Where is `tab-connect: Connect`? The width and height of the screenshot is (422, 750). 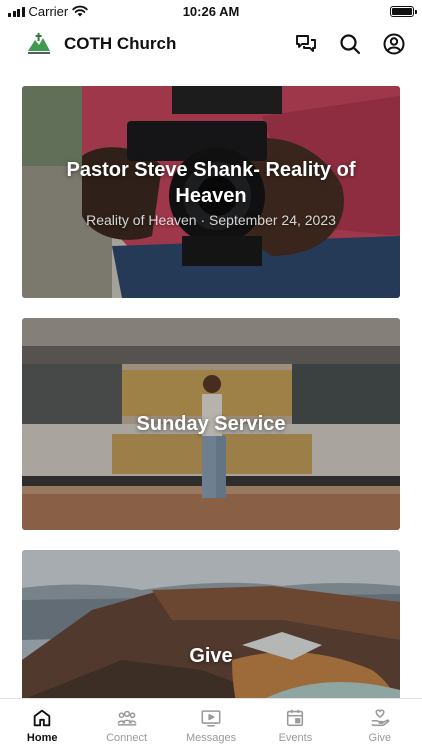 tab-connect: Connect is located at coordinates (126, 724).